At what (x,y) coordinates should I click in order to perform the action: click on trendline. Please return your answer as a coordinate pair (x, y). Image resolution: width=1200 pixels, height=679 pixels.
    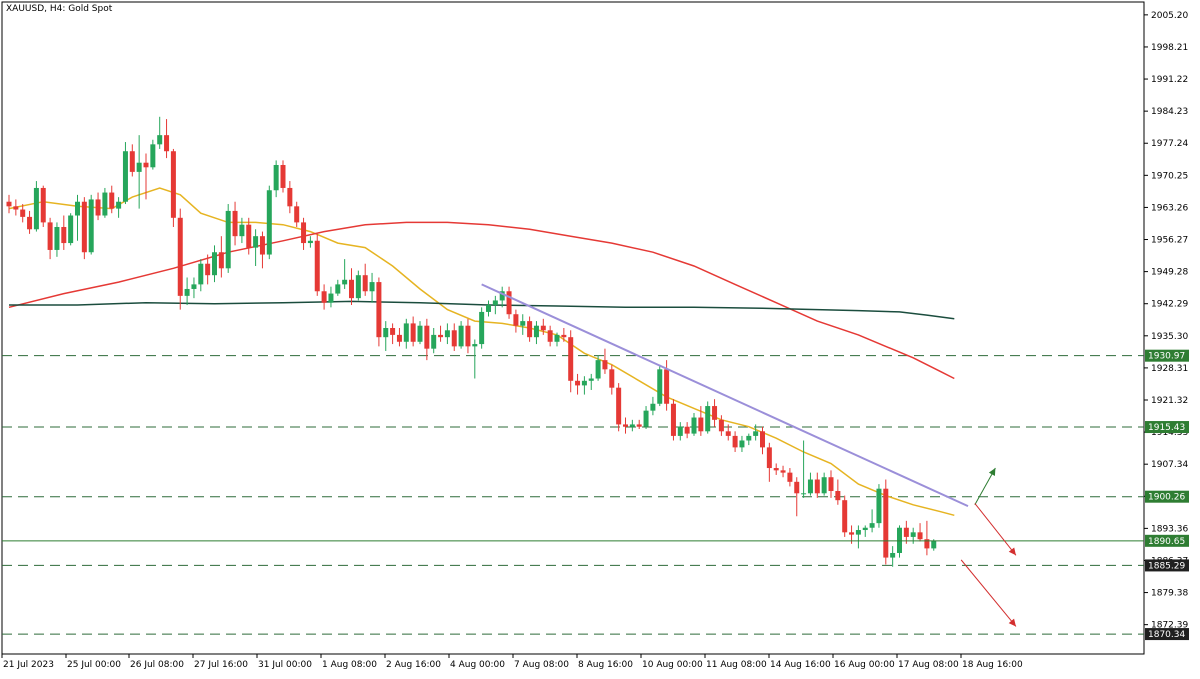
    Looking at the image, I should click on (725, 395).